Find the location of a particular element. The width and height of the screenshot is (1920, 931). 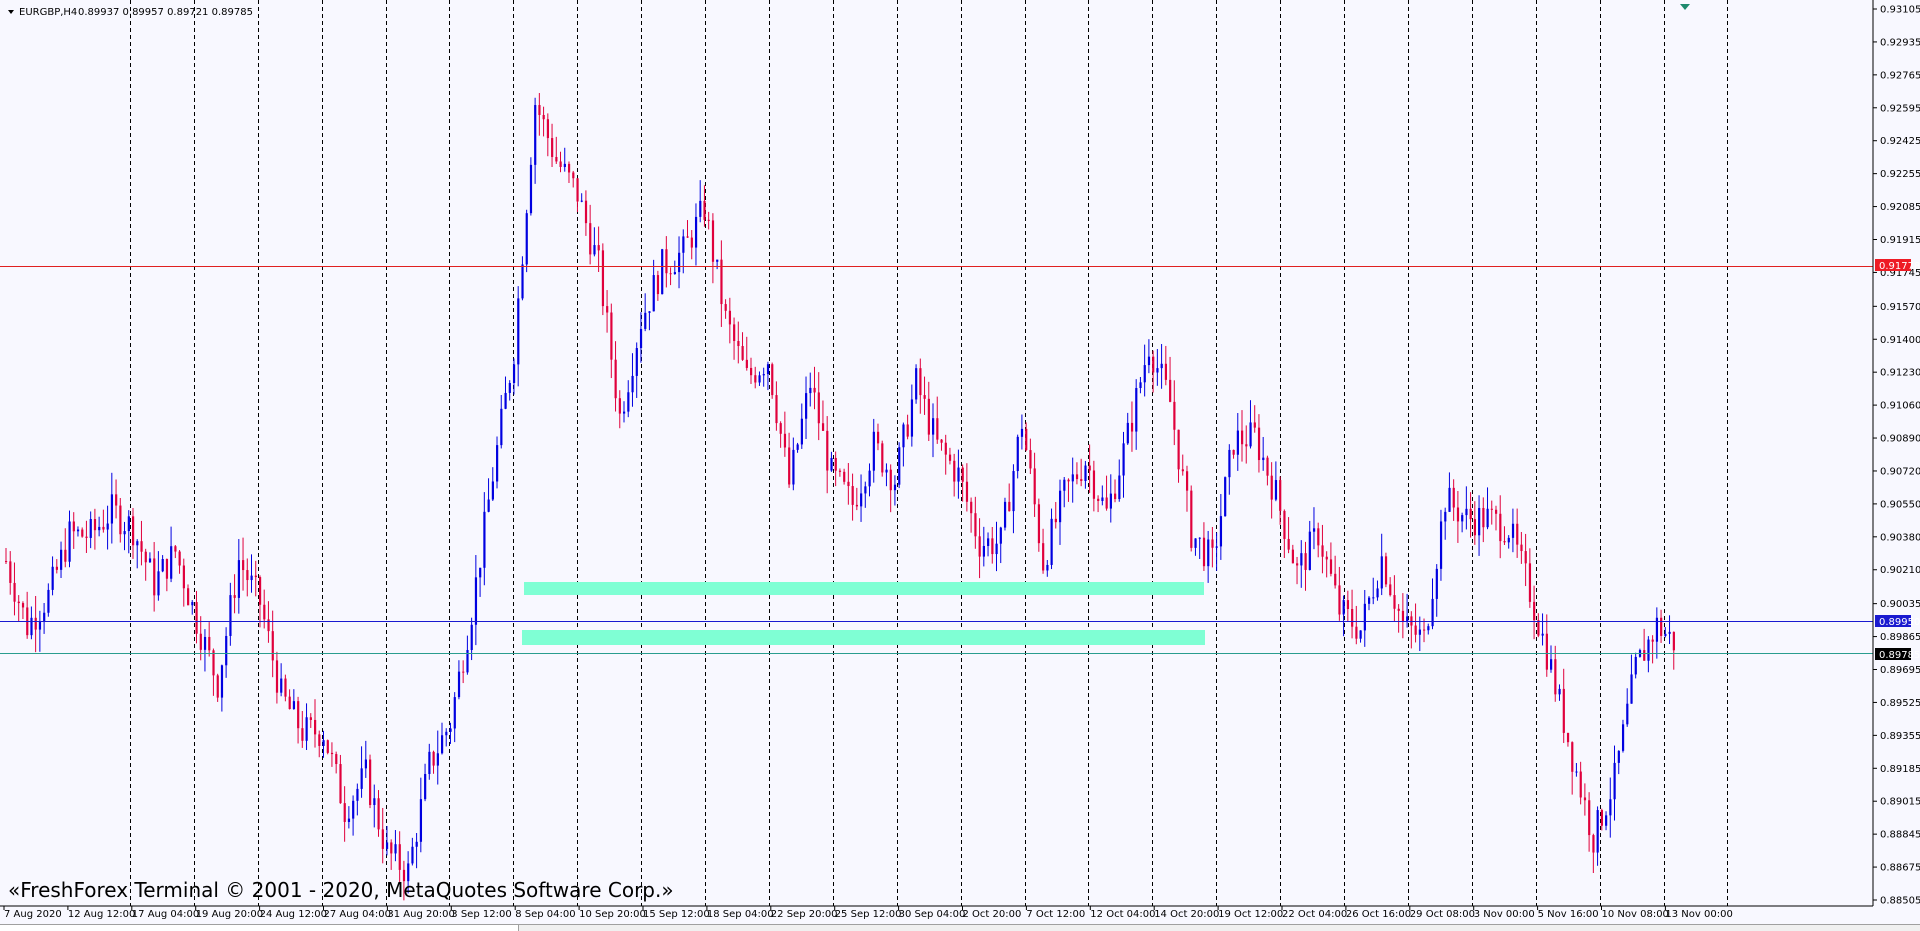

resistance-price-text: 0.91778 is located at coordinates (1899, 266).